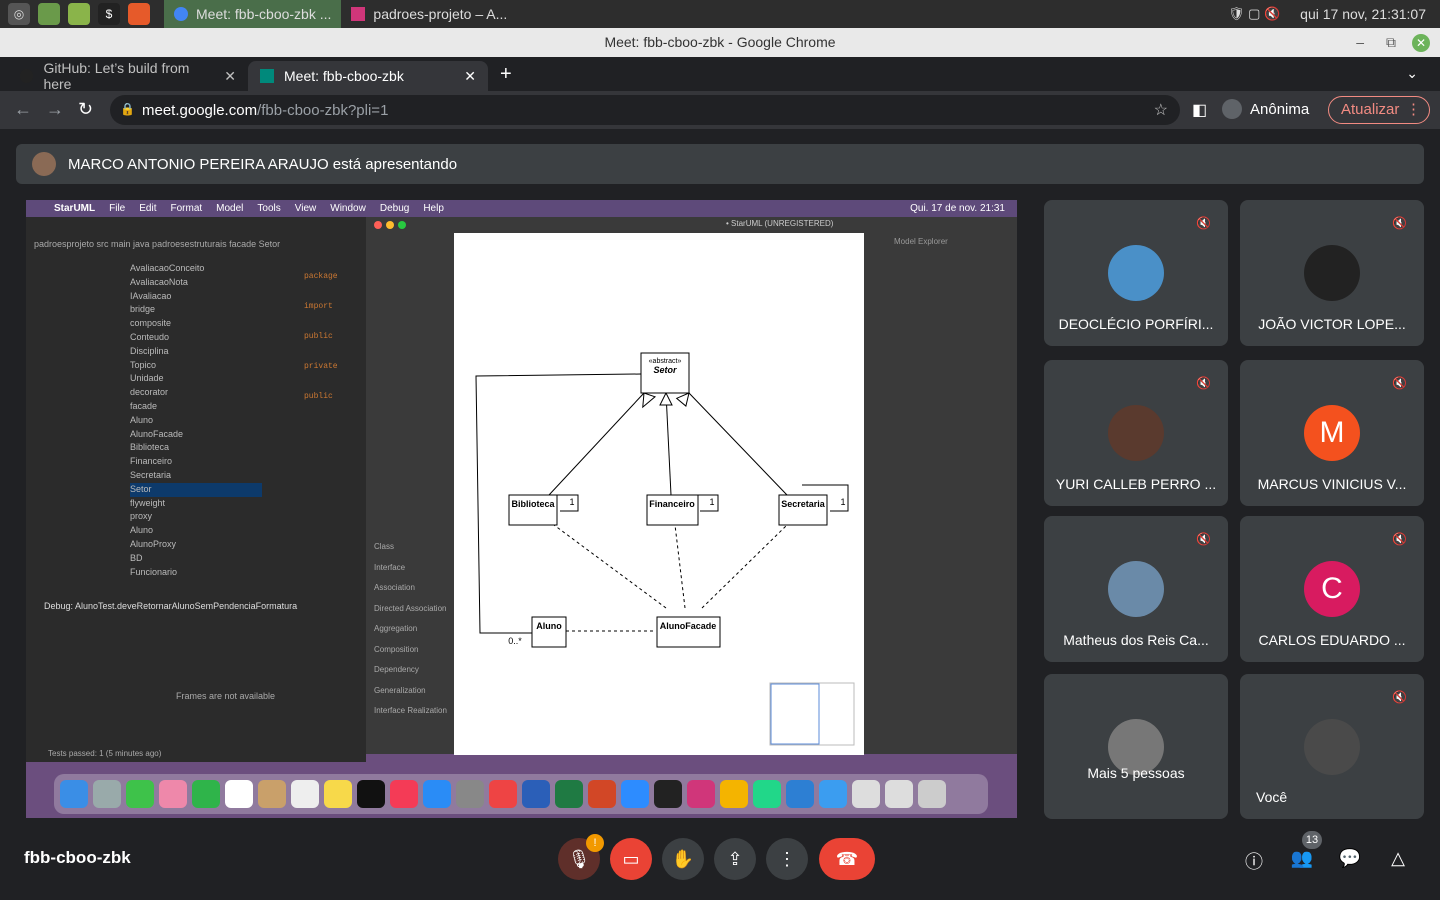  Describe the element at coordinates (371, 794) in the screenshot. I see `tv-icon` at that location.